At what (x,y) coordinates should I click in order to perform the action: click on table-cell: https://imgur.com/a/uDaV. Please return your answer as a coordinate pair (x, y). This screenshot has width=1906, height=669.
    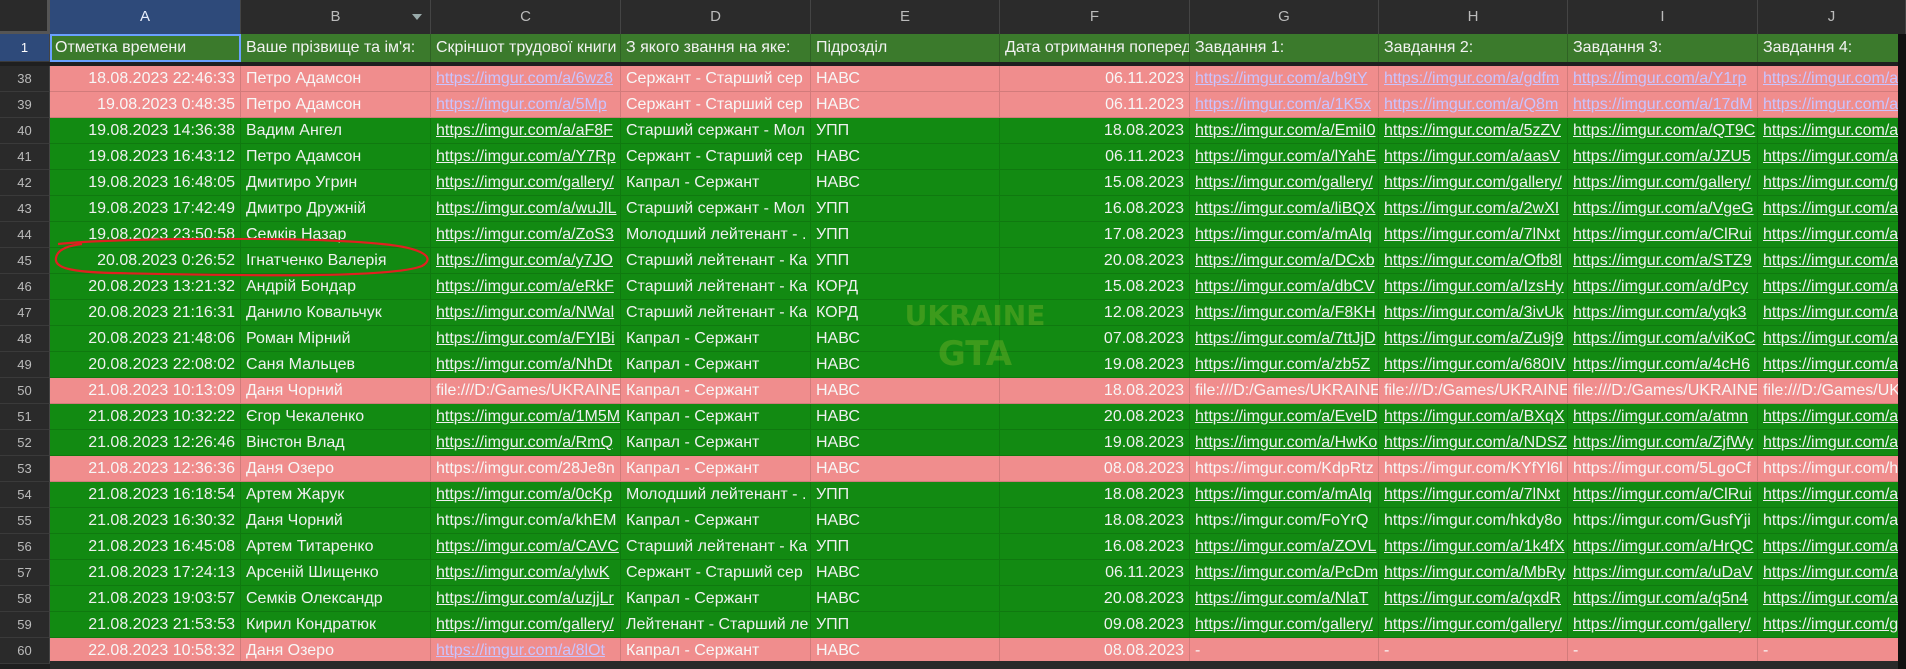
    Looking at the image, I should click on (1663, 573).